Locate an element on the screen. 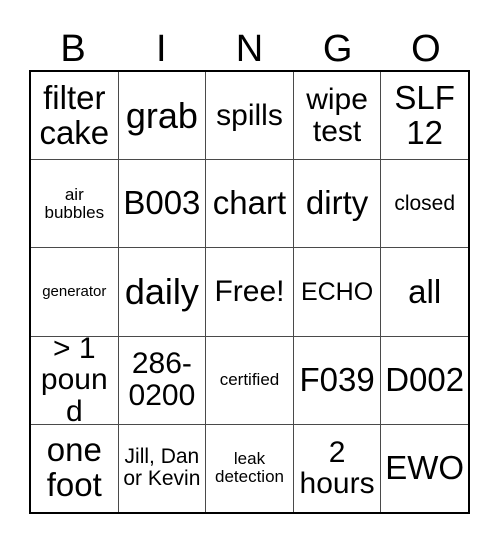 The image size is (500, 544). bingo-cell-label: chart is located at coordinates (249, 203).